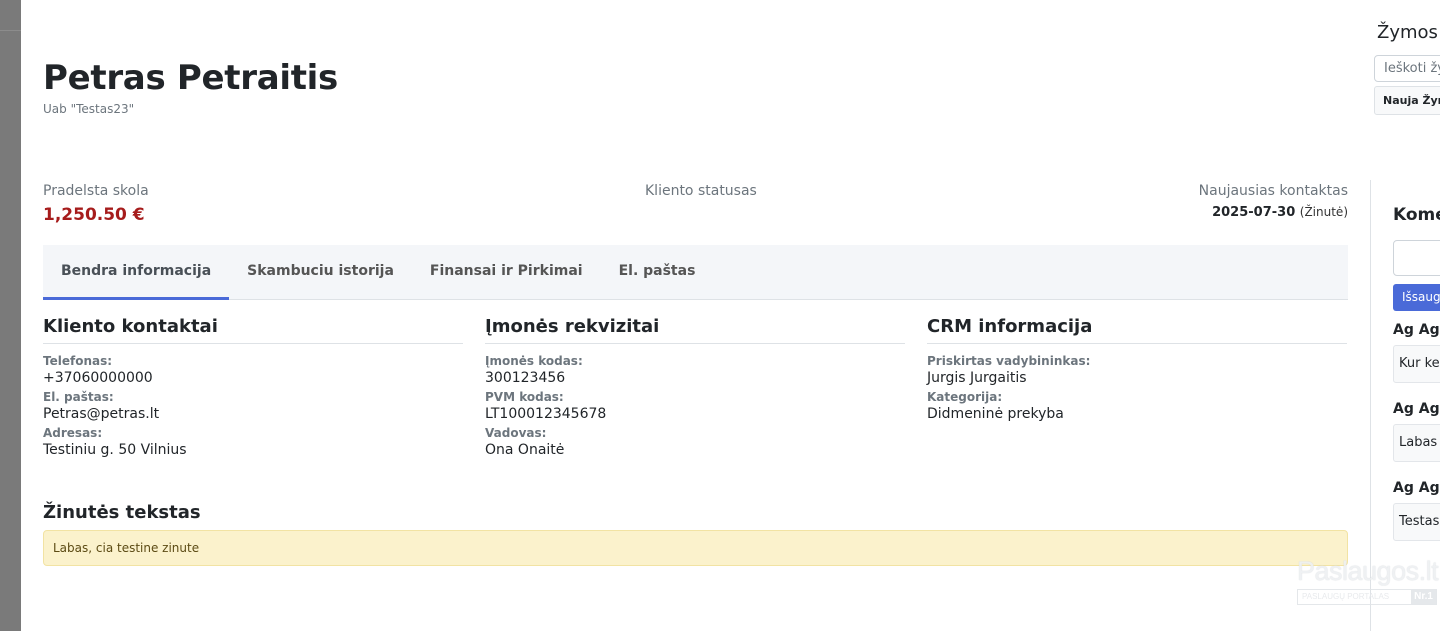 The image size is (1440, 631). I want to click on manager-value: Ona Onaitė, so click(525, 450).